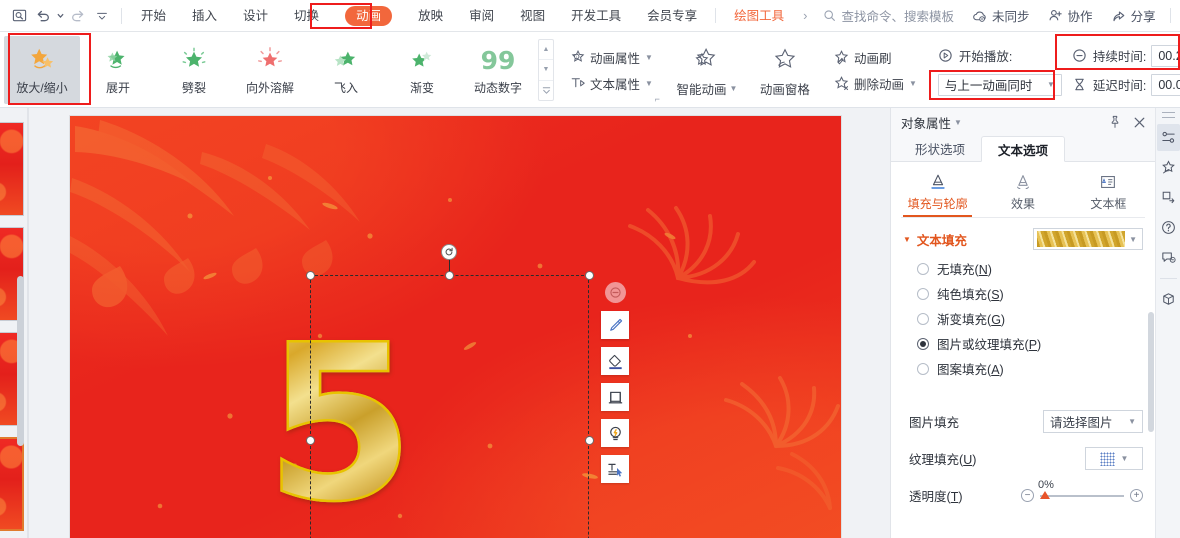 The width and height of the screenshot is (1180, 538). I want to click on search-command-input: 查找命令、搜索模板, so click(888, 16).